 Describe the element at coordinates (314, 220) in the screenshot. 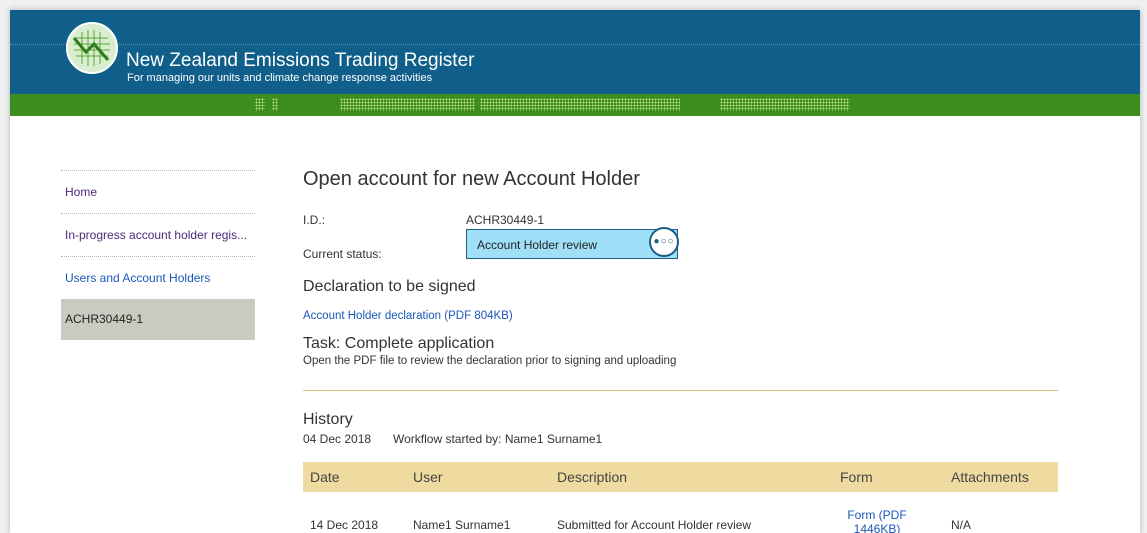

I see `id-label: I.D.:` at that location.